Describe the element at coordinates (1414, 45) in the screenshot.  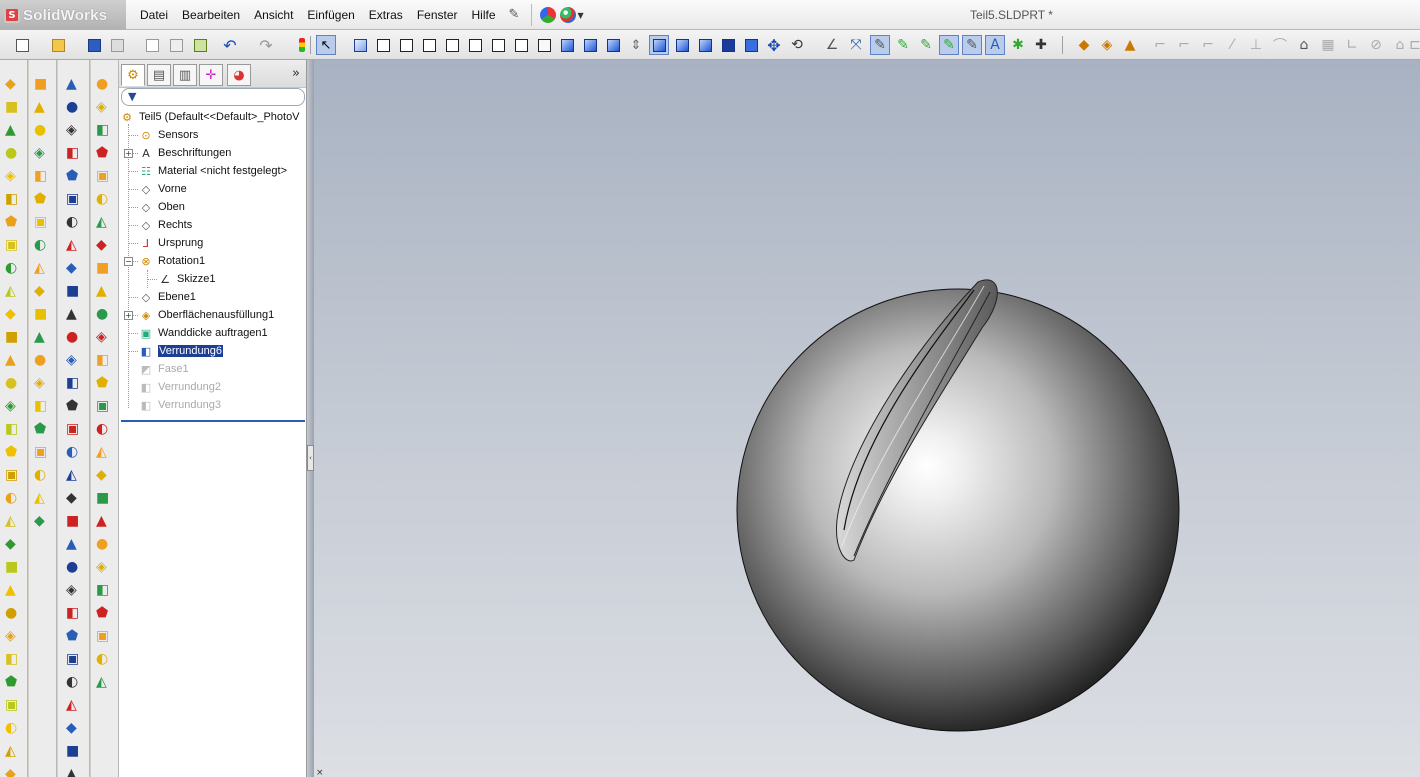
I see `disabled-tool-12-icon: ⊏` at that location.